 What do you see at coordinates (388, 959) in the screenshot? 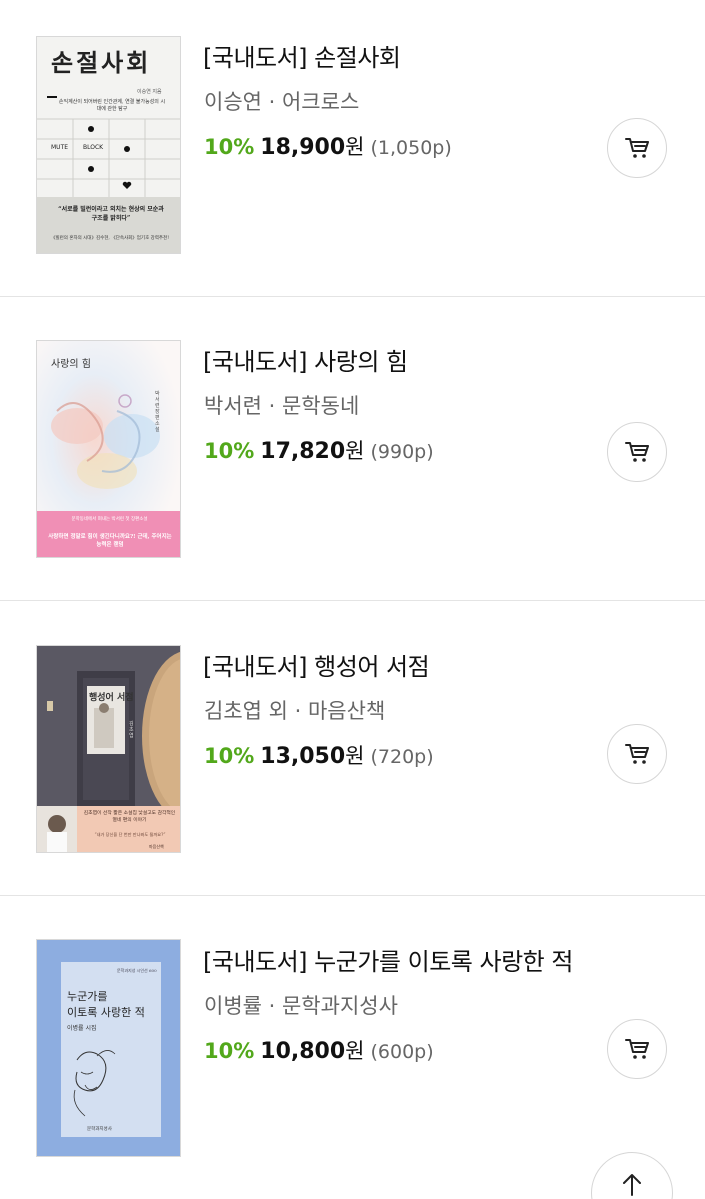
I see `book-title: [국내도서] 누군가를 이토록 사랑한 적` at bounding box center [388, 959].